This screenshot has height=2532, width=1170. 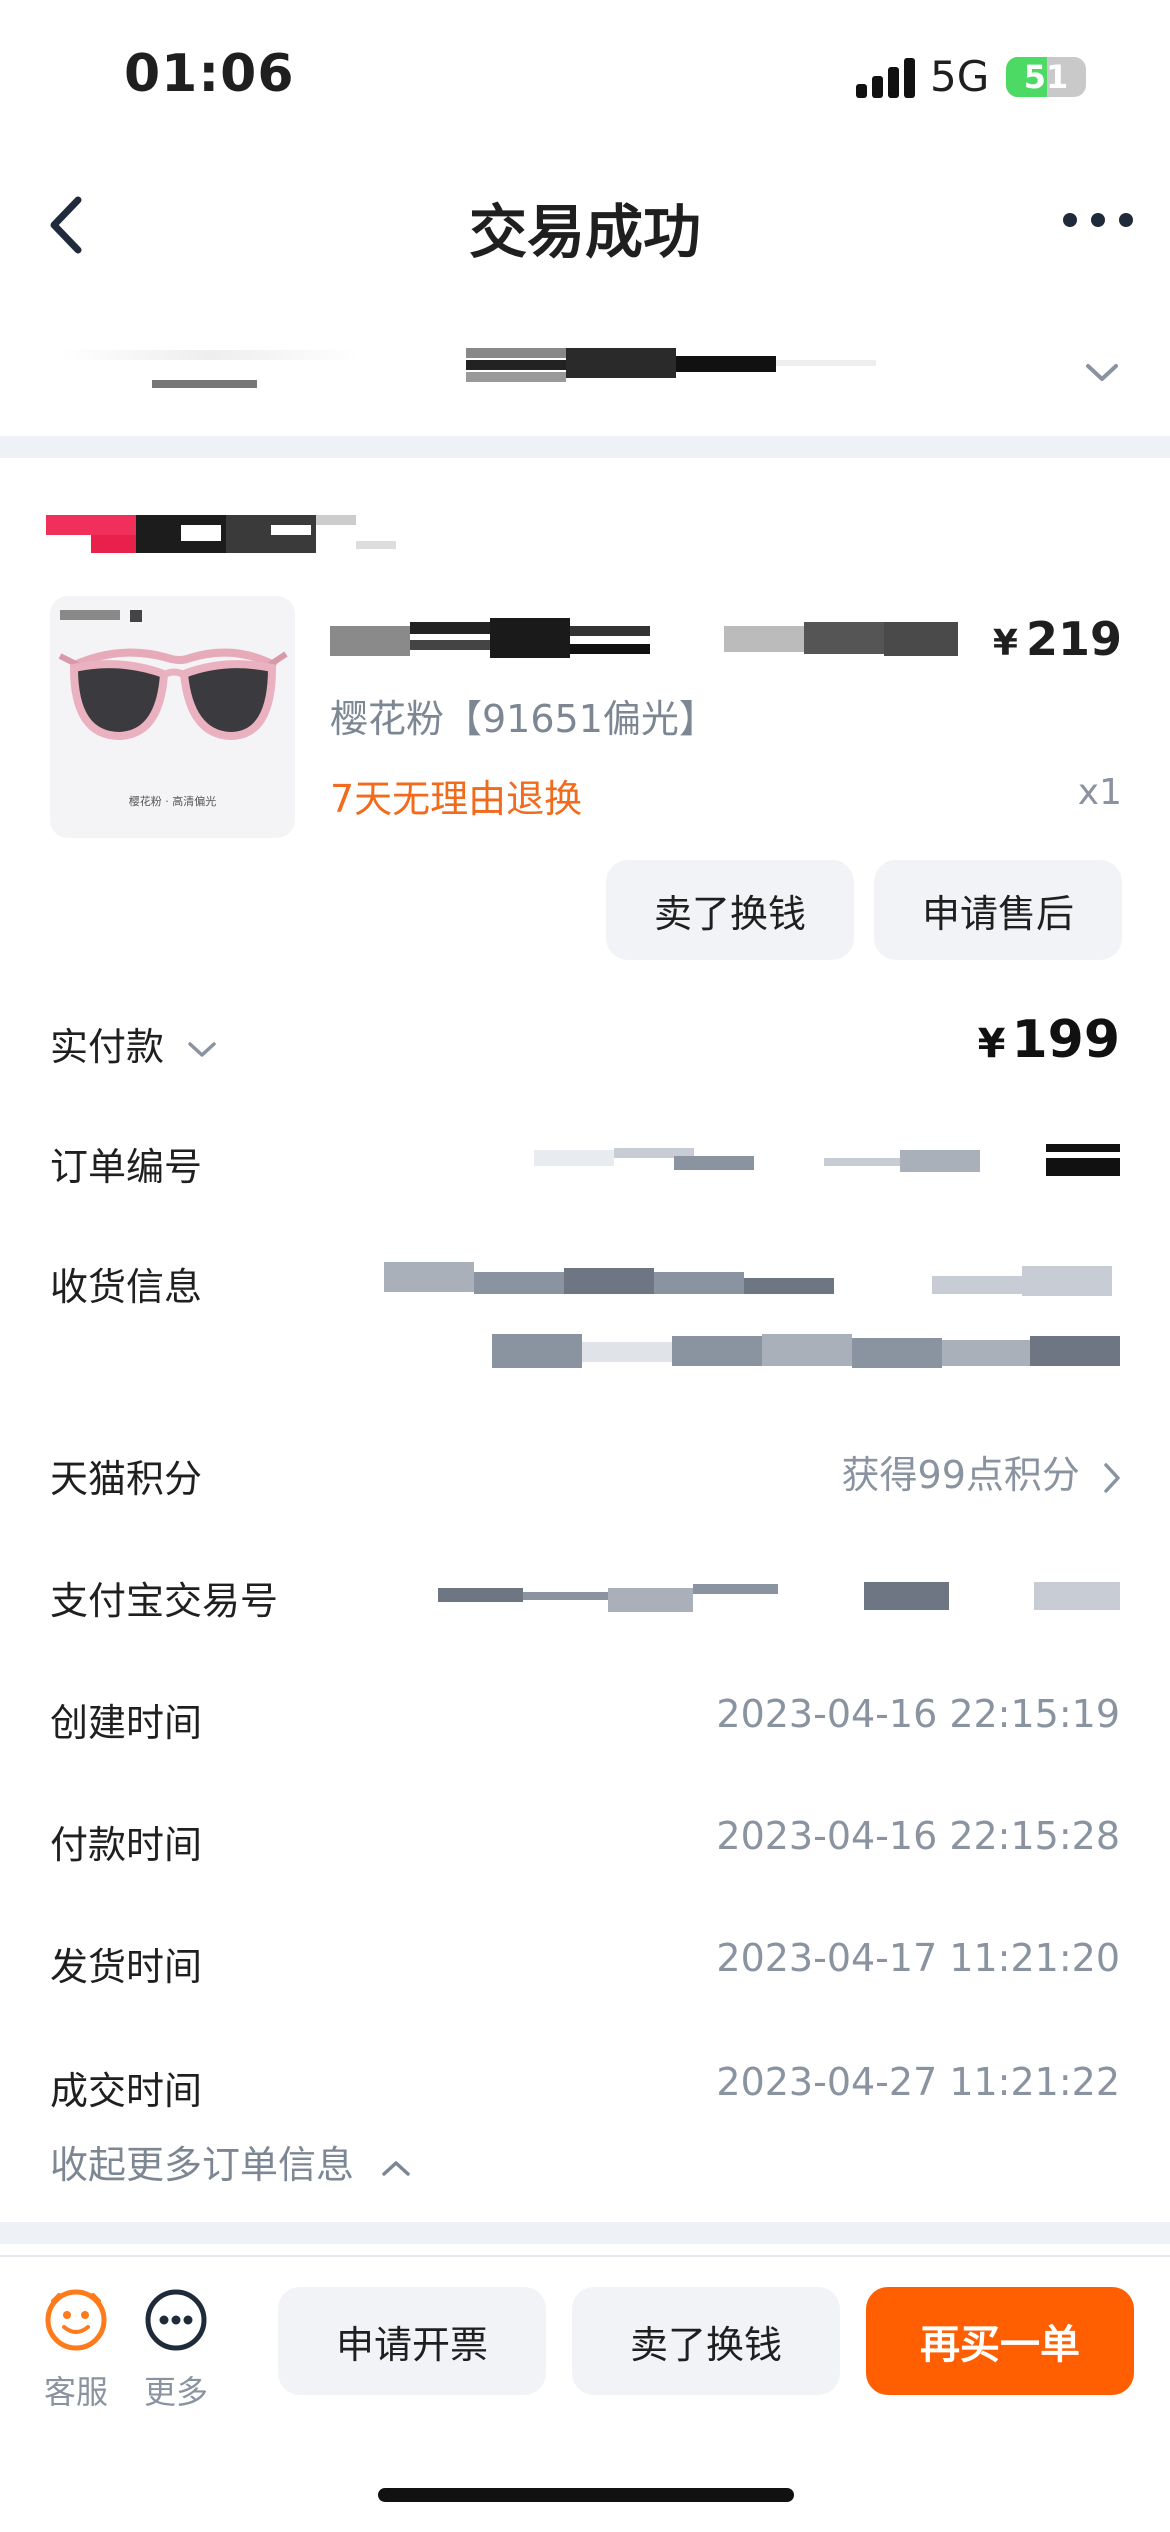 I want to click on paid-label: 实付款, so click(x=107, y=1047).